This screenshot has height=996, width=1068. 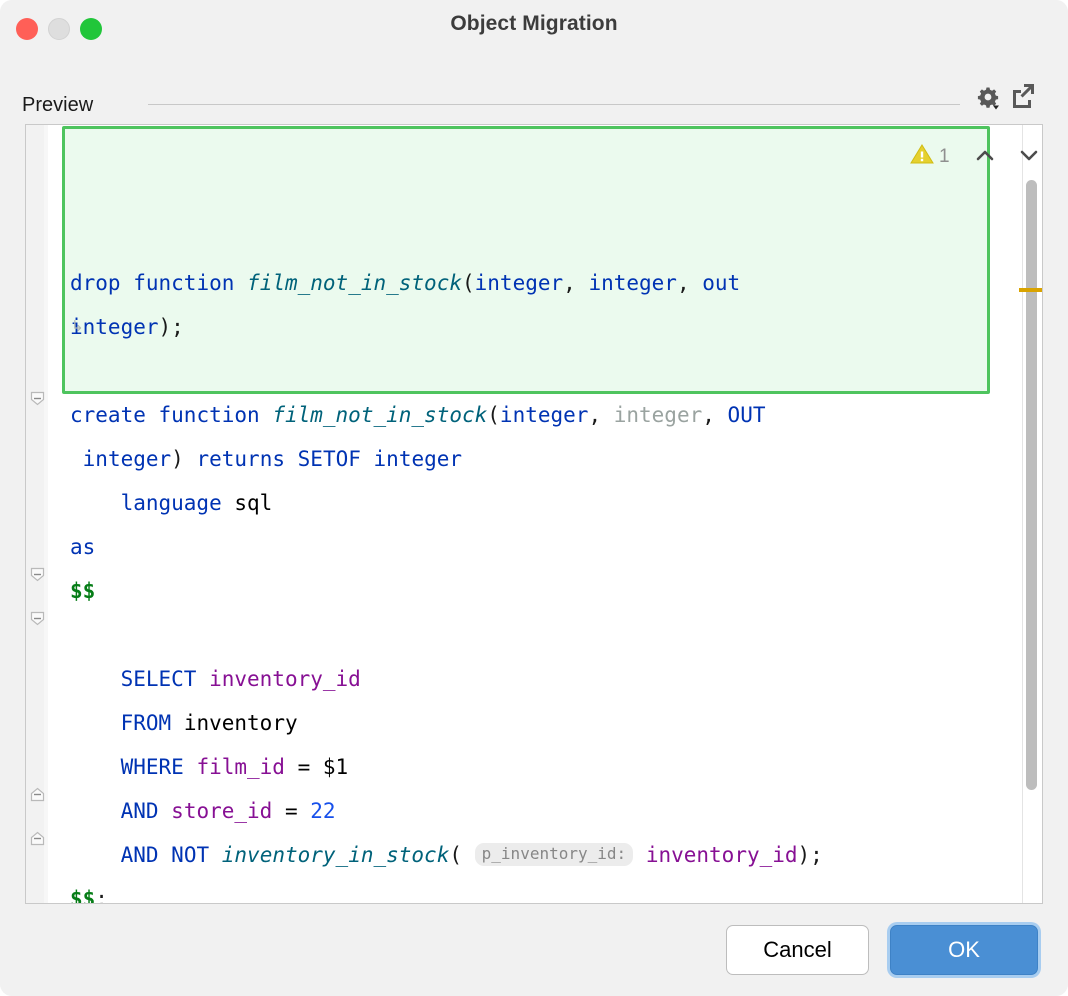 What do you see at coordinates (545, 327) in the screenshot?
I see `code-line: ↳ integer);` at bounding box center [545, 327].